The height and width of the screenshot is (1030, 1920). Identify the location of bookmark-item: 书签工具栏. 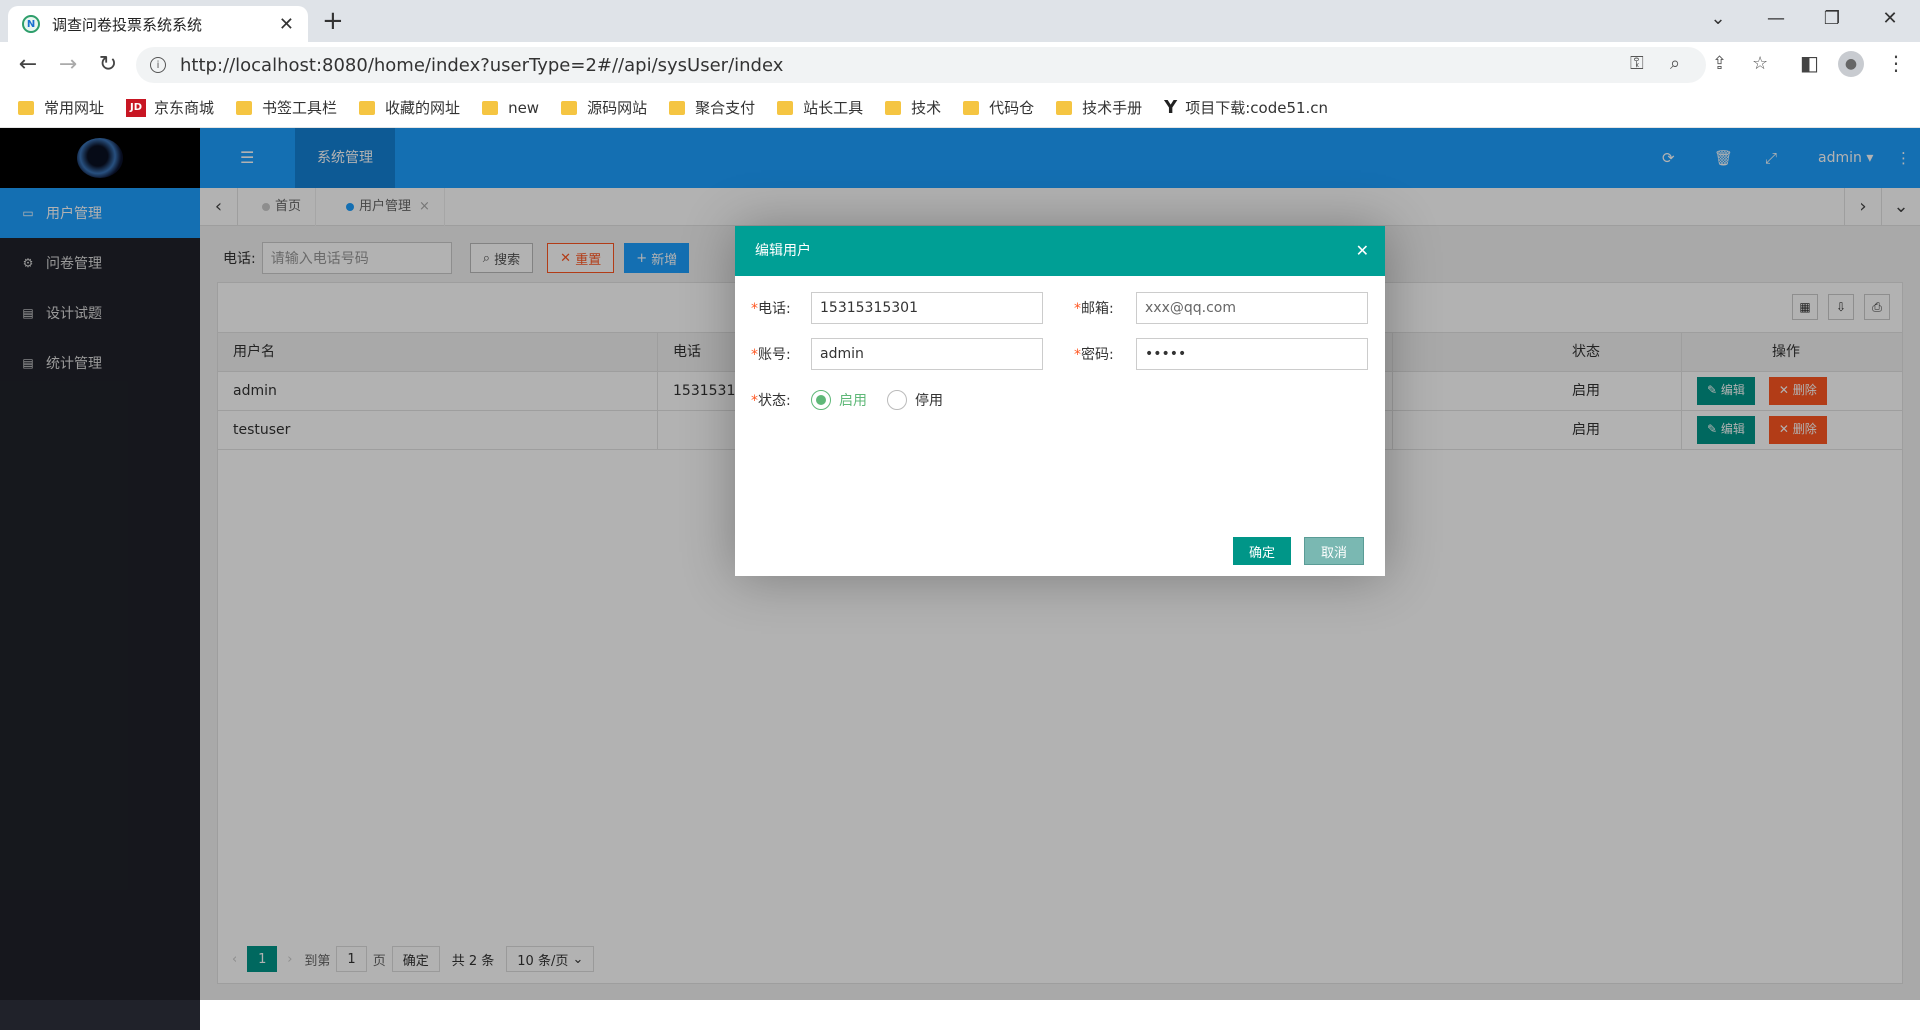
(286, 107).